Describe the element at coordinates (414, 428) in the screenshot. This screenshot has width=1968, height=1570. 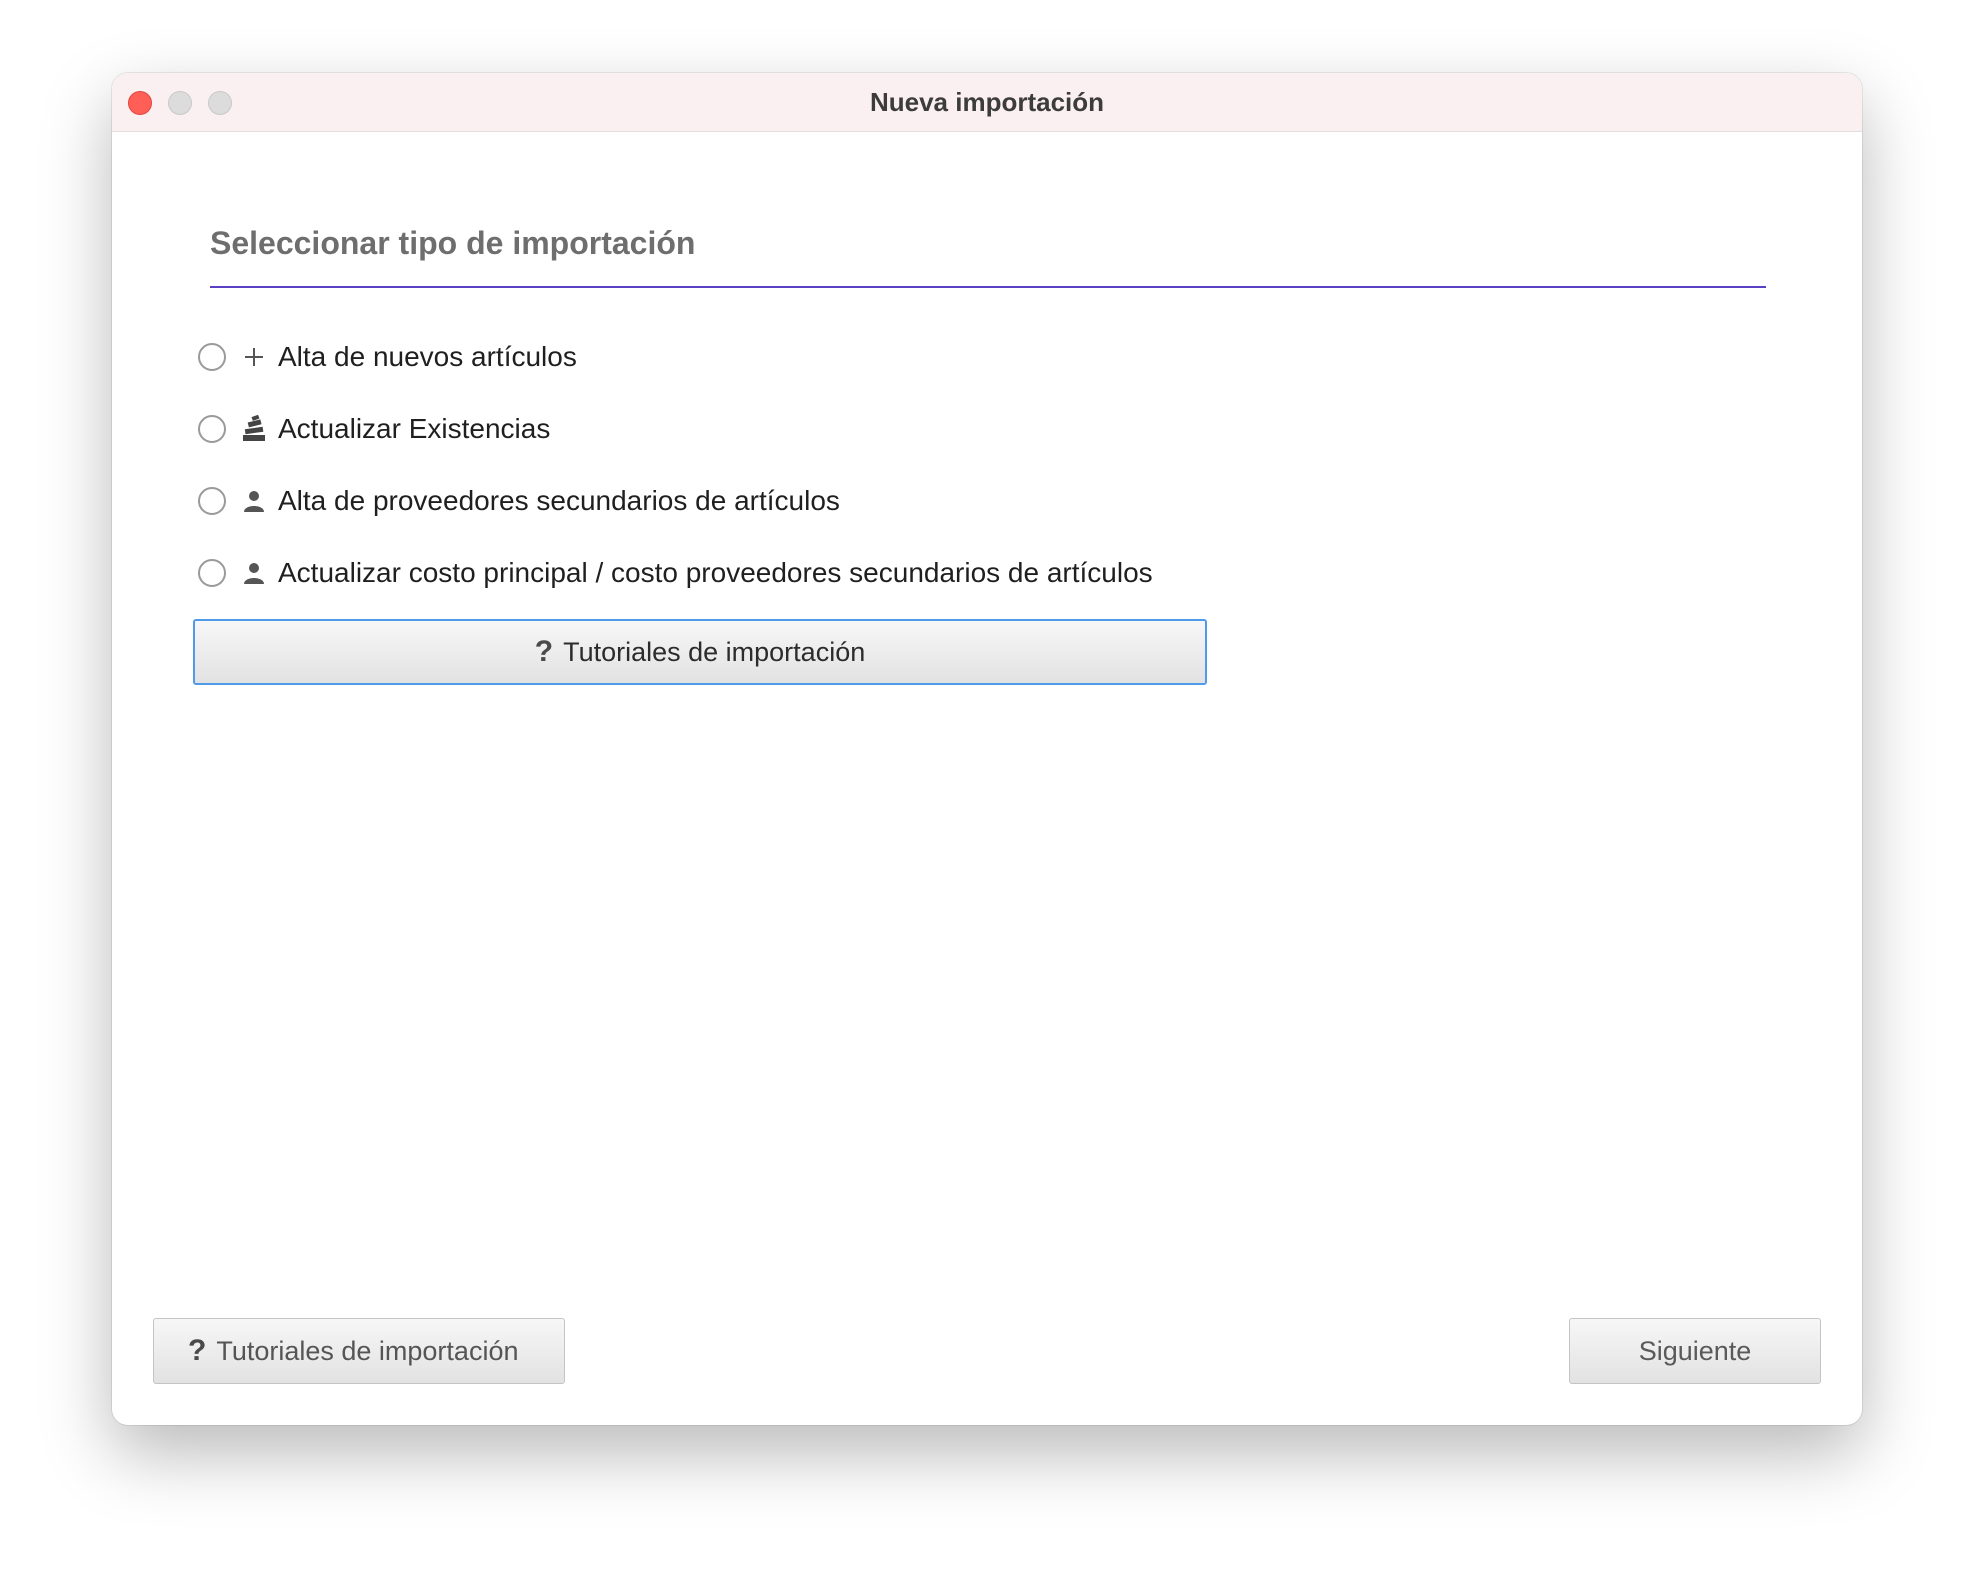
I see `option-label: Actualizar Existencias` at that location.